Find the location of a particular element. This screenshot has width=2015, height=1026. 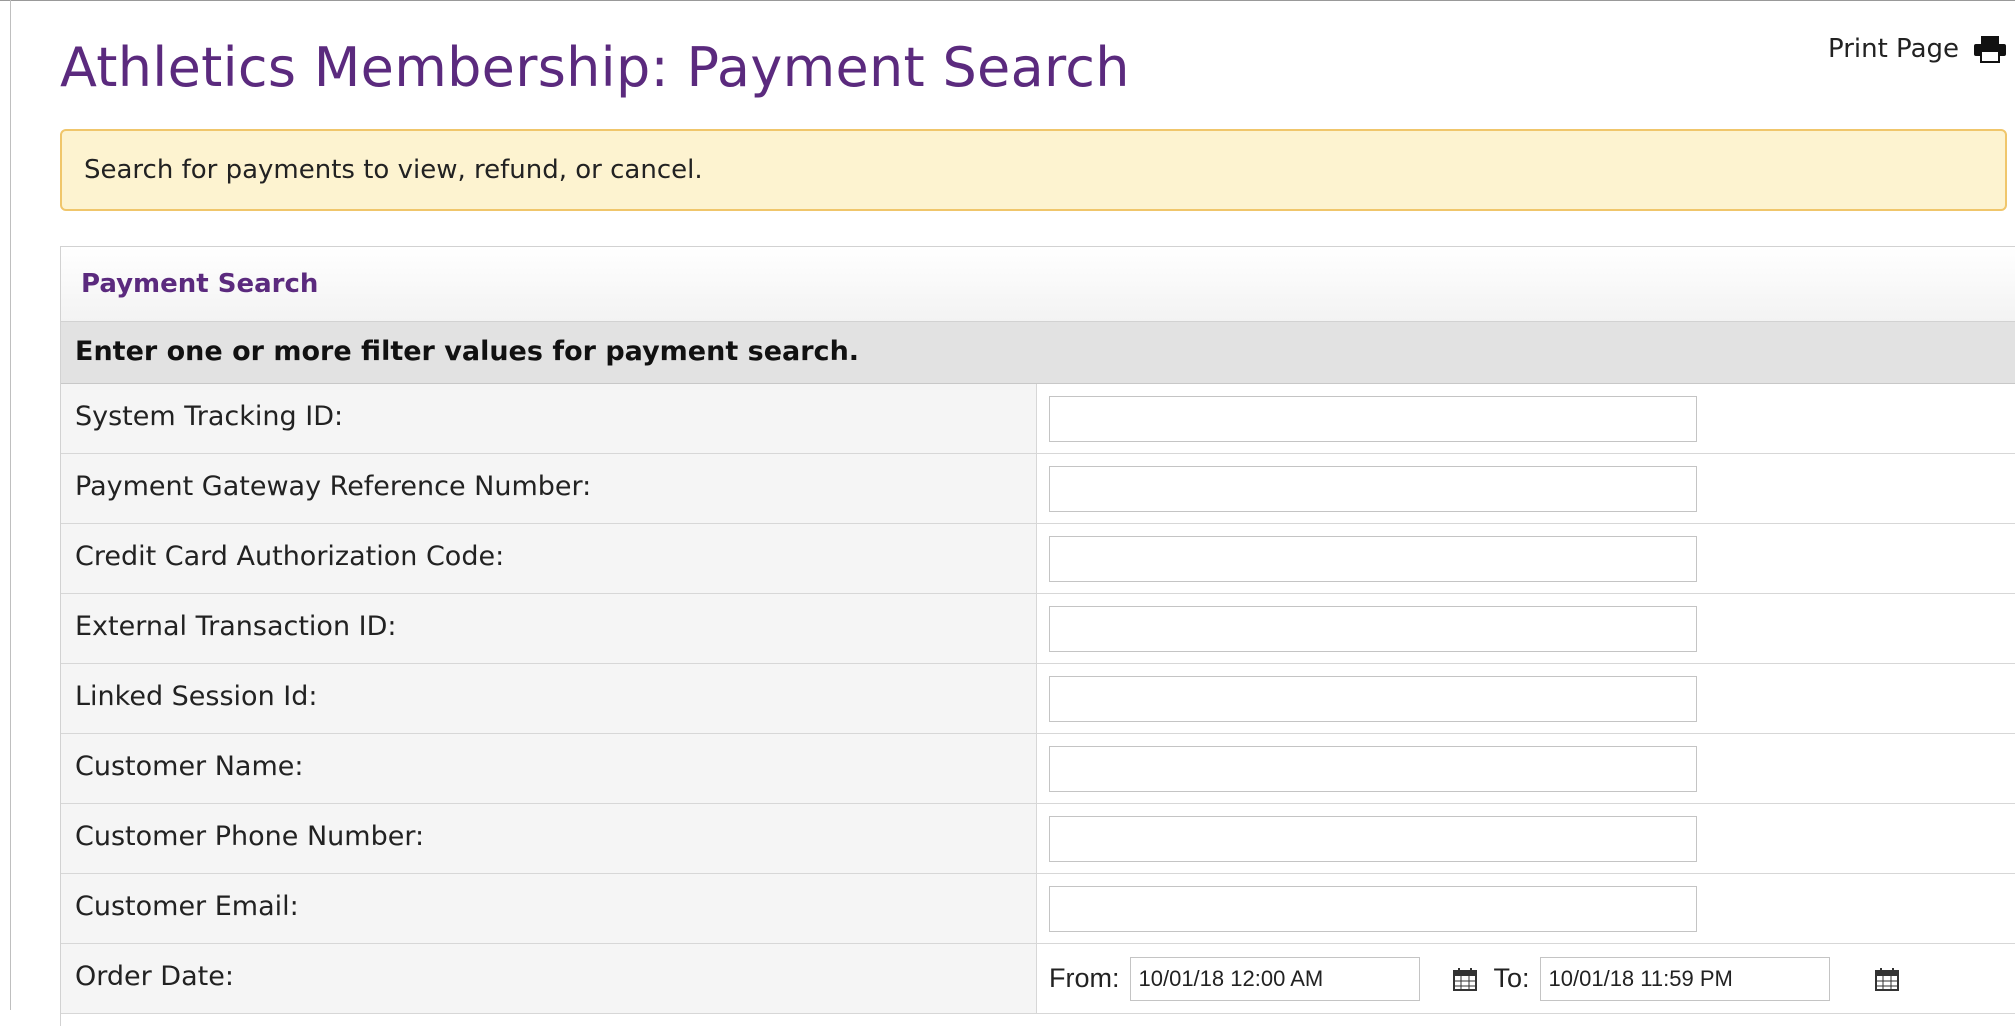

field-row-customer-phone: Customer Phone Number: is located at coordinates (1038, 839).